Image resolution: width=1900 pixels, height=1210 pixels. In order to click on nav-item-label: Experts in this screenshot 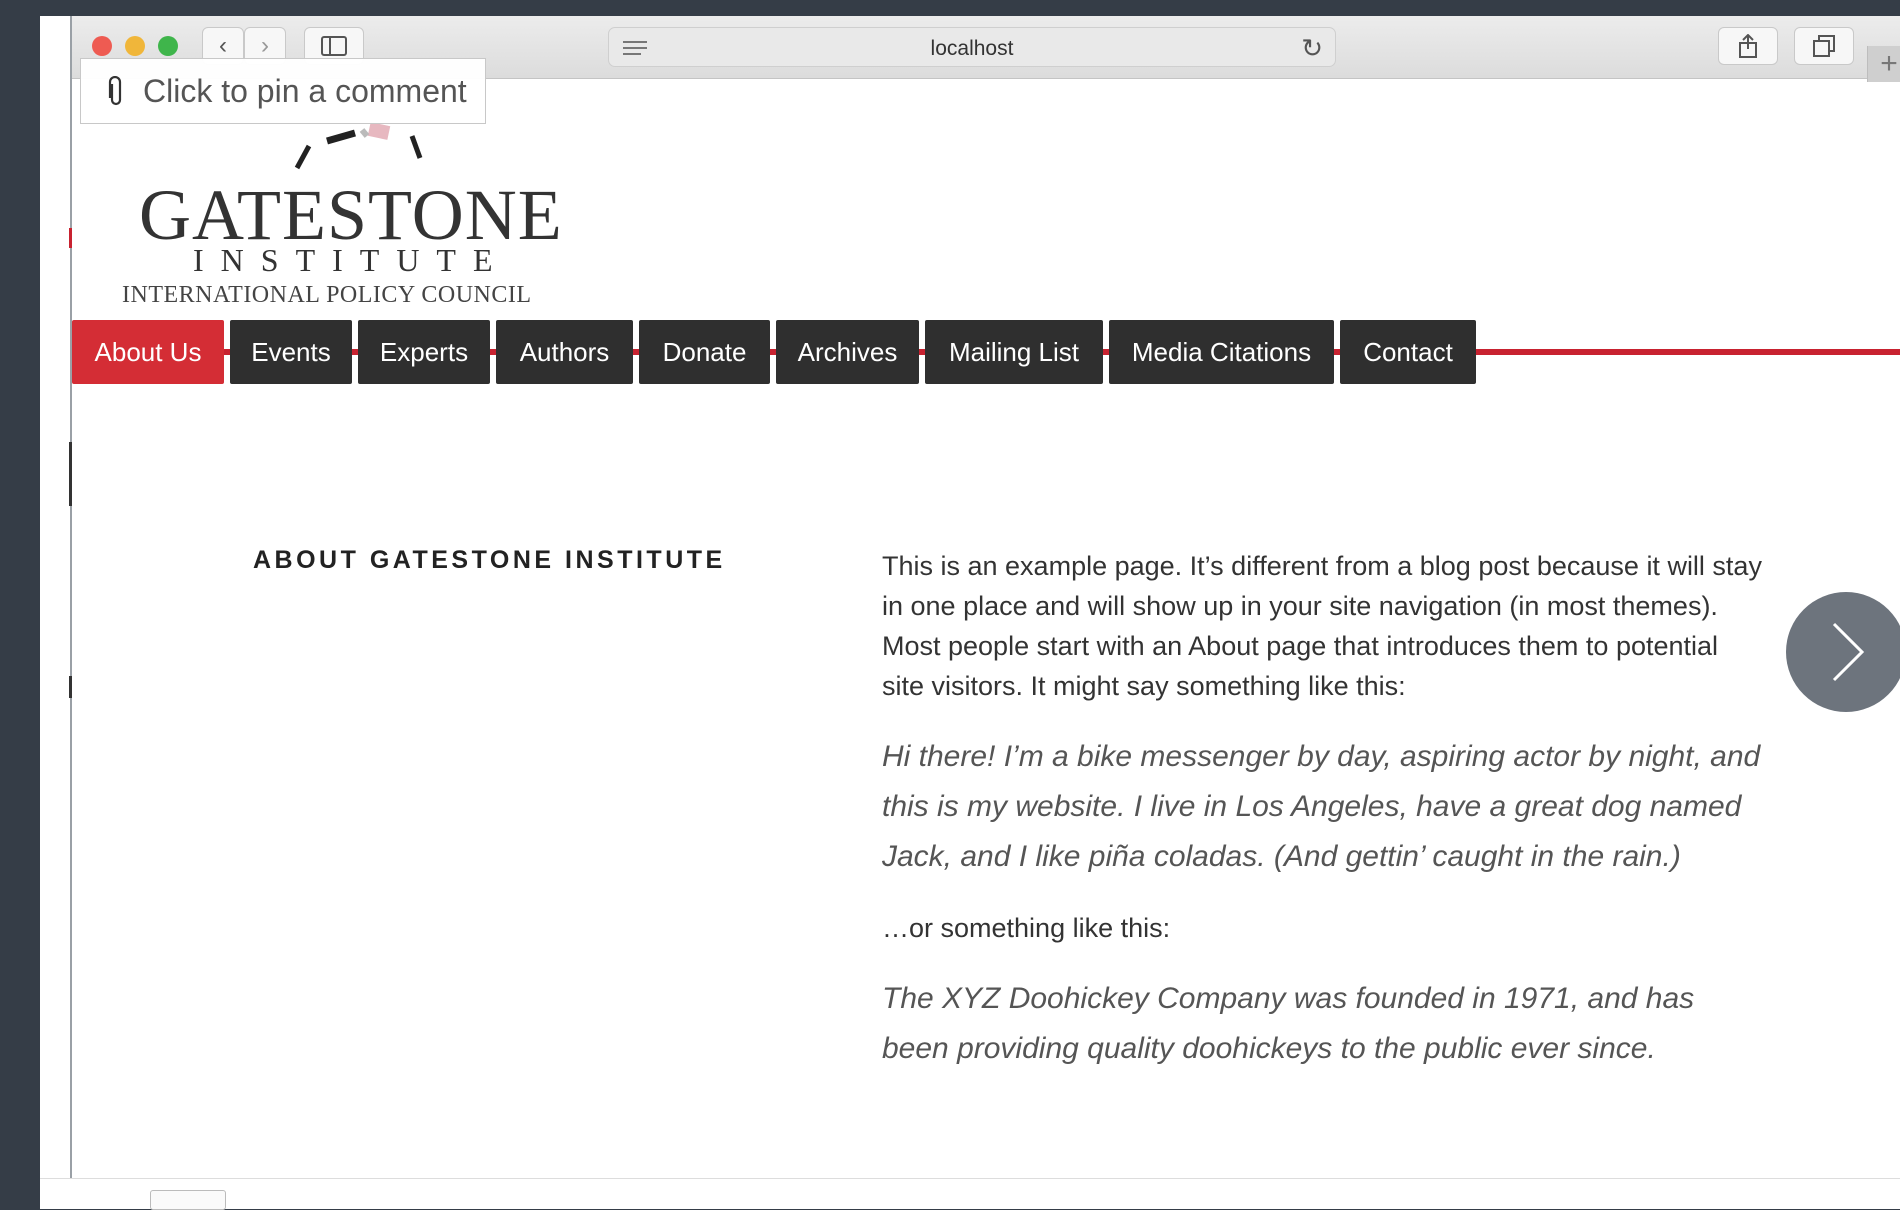, I will do `click(424, 351)`.